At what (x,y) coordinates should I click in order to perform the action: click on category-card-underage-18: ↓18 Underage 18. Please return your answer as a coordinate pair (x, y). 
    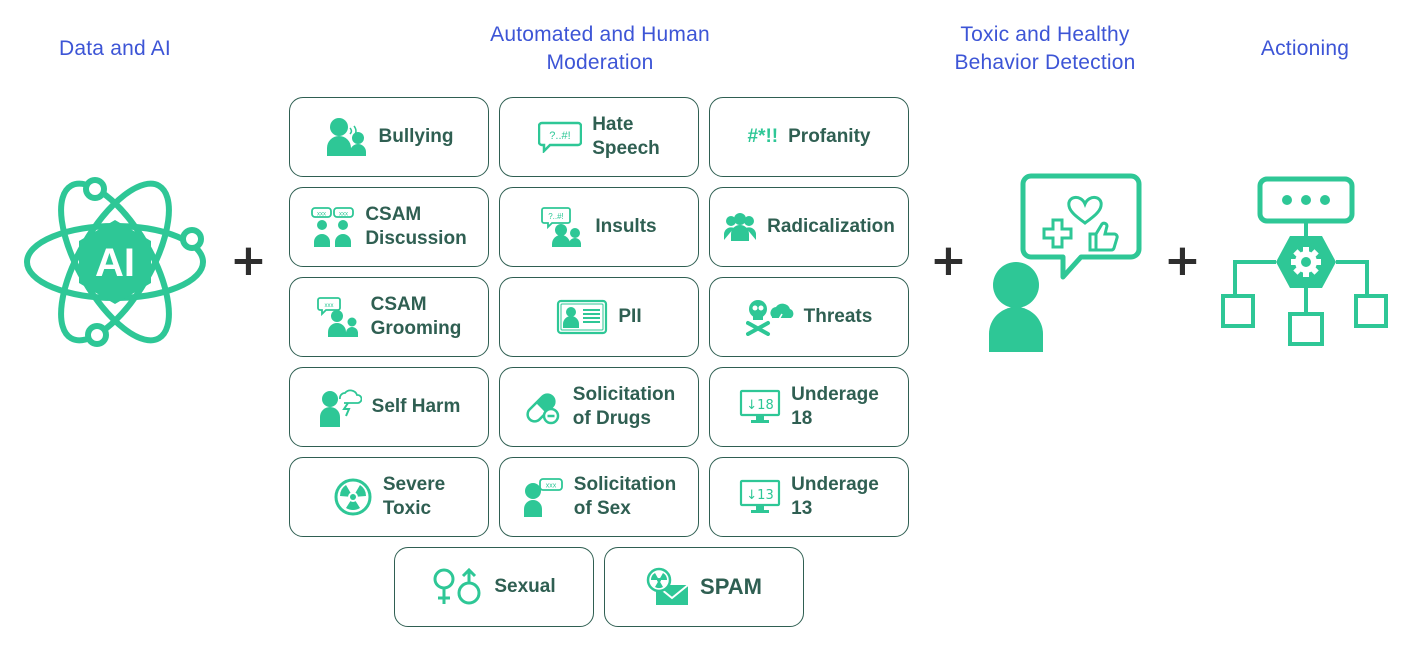
    Looking at the image, I should click on (809, 407).